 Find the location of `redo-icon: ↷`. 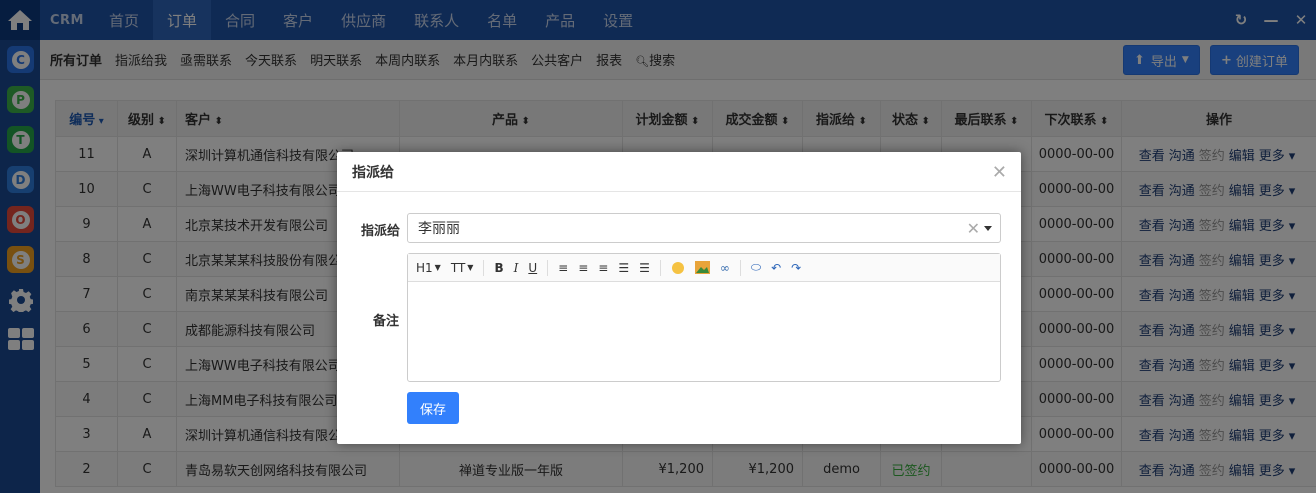

redo-icon: ↷ is located at coordinates (796, 268).